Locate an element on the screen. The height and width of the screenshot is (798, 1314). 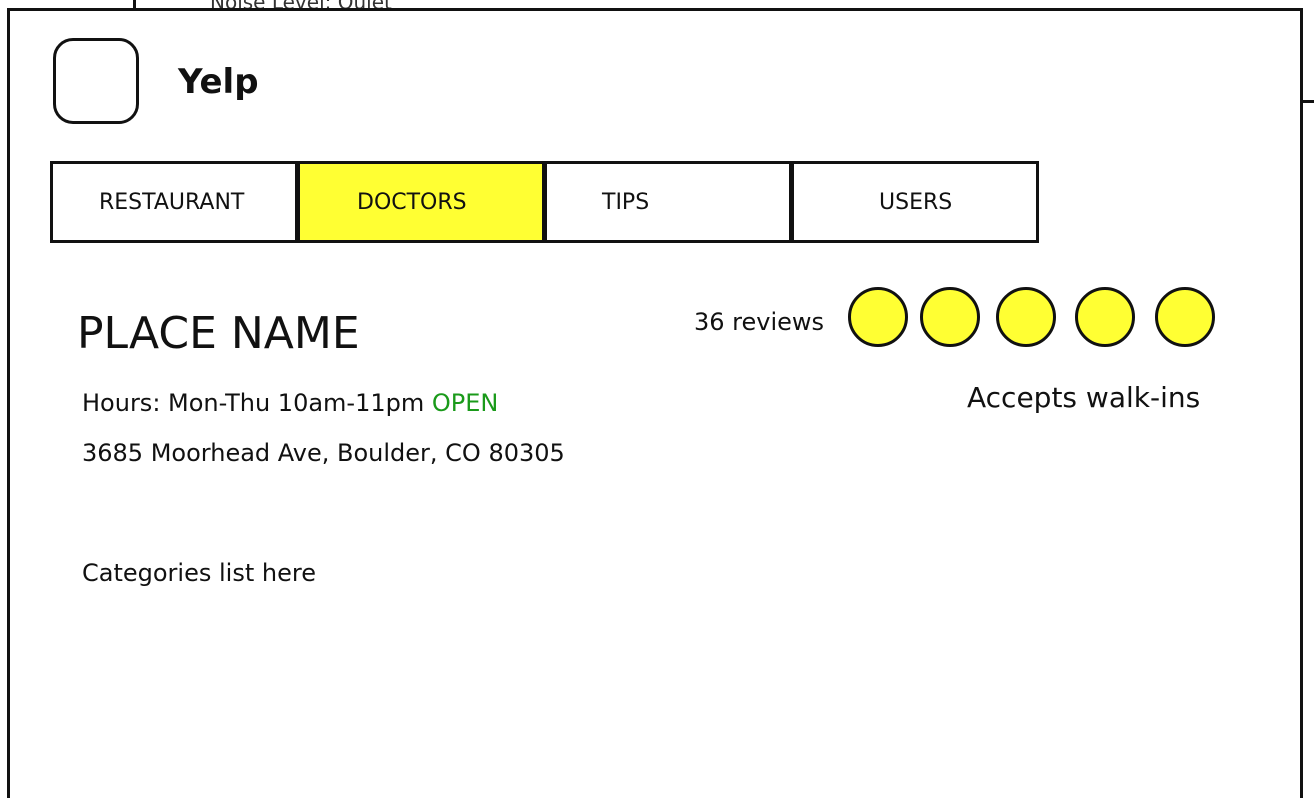
categories-list: Categories list here is located at coordinates (199, 573).